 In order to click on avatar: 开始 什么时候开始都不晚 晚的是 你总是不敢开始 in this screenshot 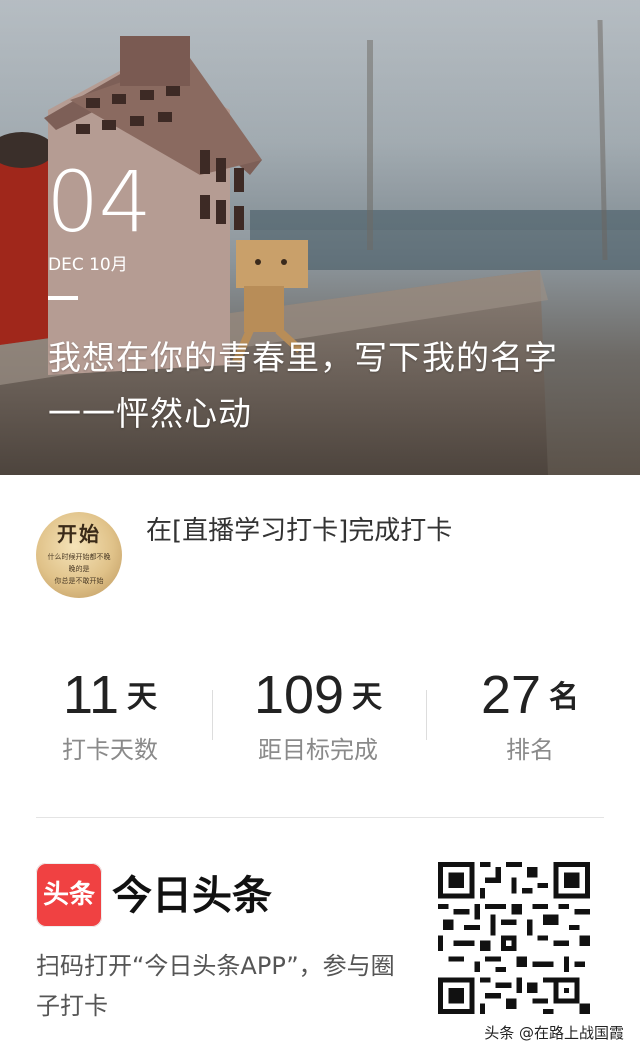, I will do `click(79, 555)`.